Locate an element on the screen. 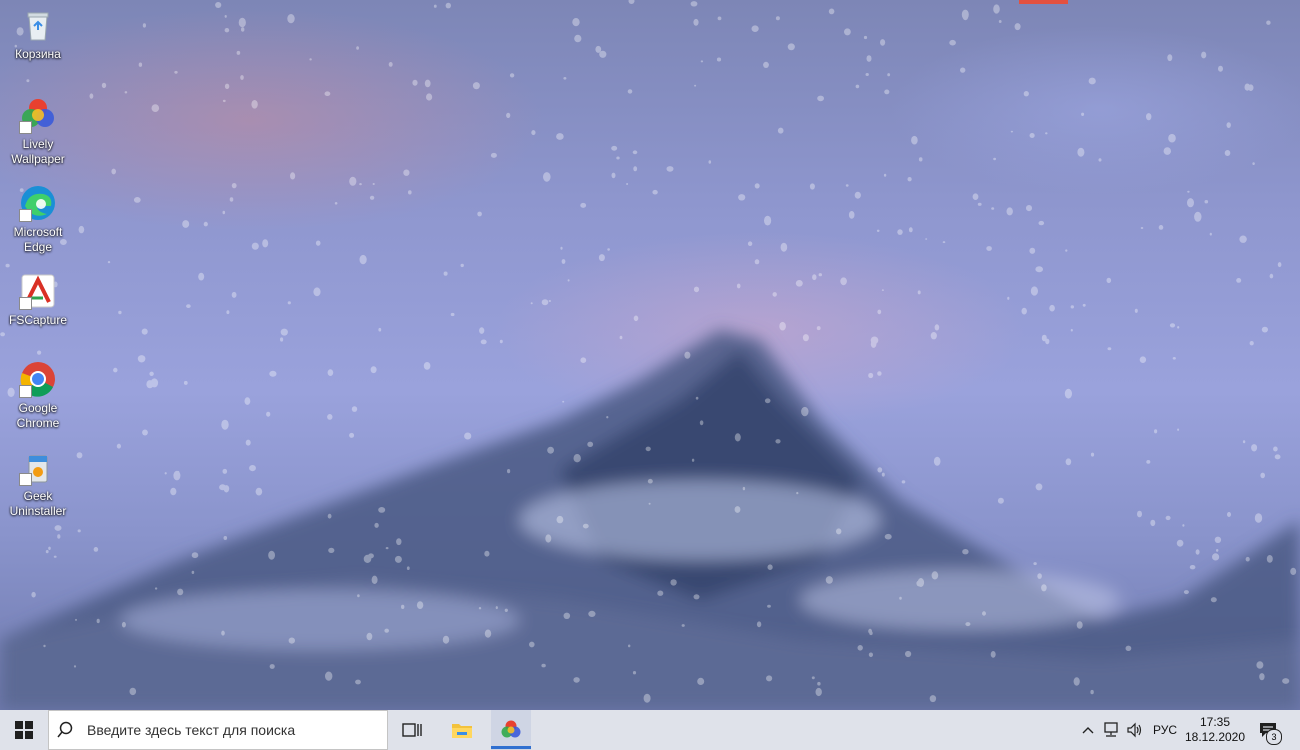 The image size is (1300, 750). start-button is located at coordinates (24, 730).